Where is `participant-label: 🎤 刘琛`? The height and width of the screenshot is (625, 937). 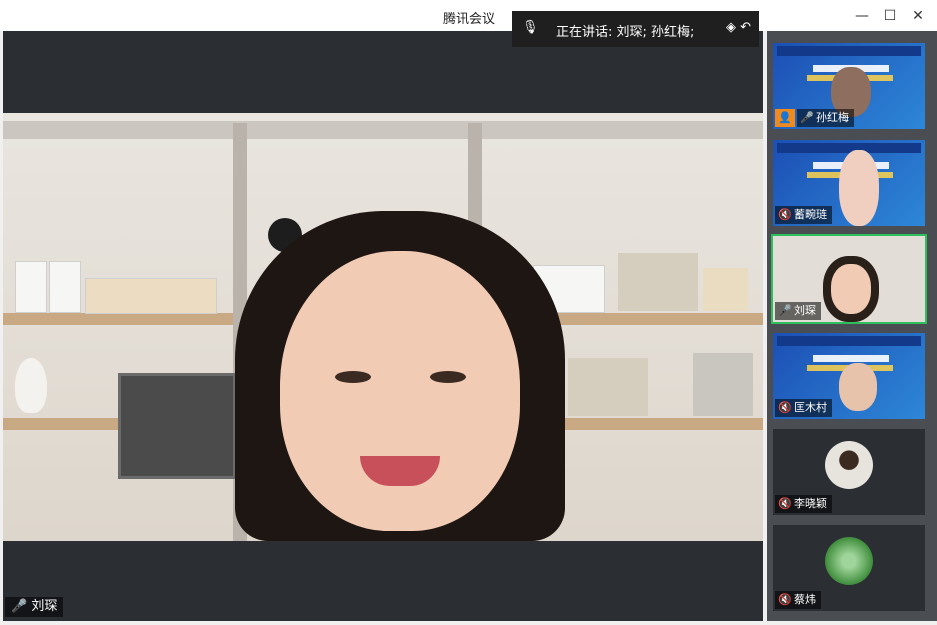 participant-label: 🎤 刘琛 is located at coordinates (798, 311).